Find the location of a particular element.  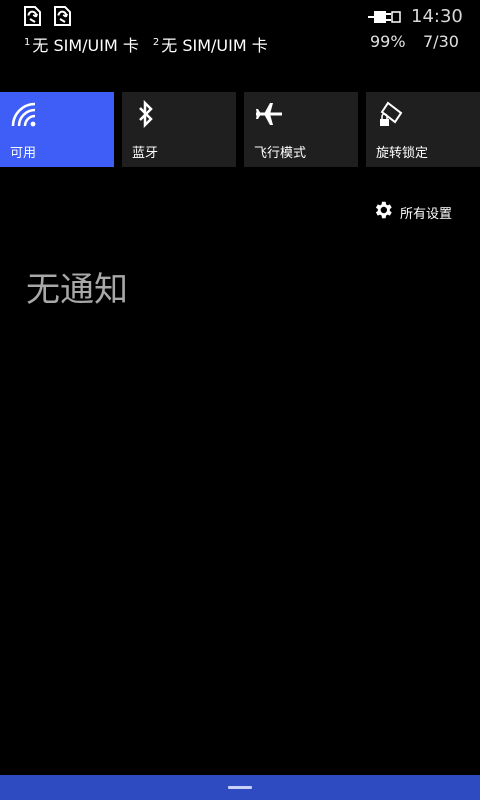

quick-action-wifi: 可用 is located at coordinates (57, 129).